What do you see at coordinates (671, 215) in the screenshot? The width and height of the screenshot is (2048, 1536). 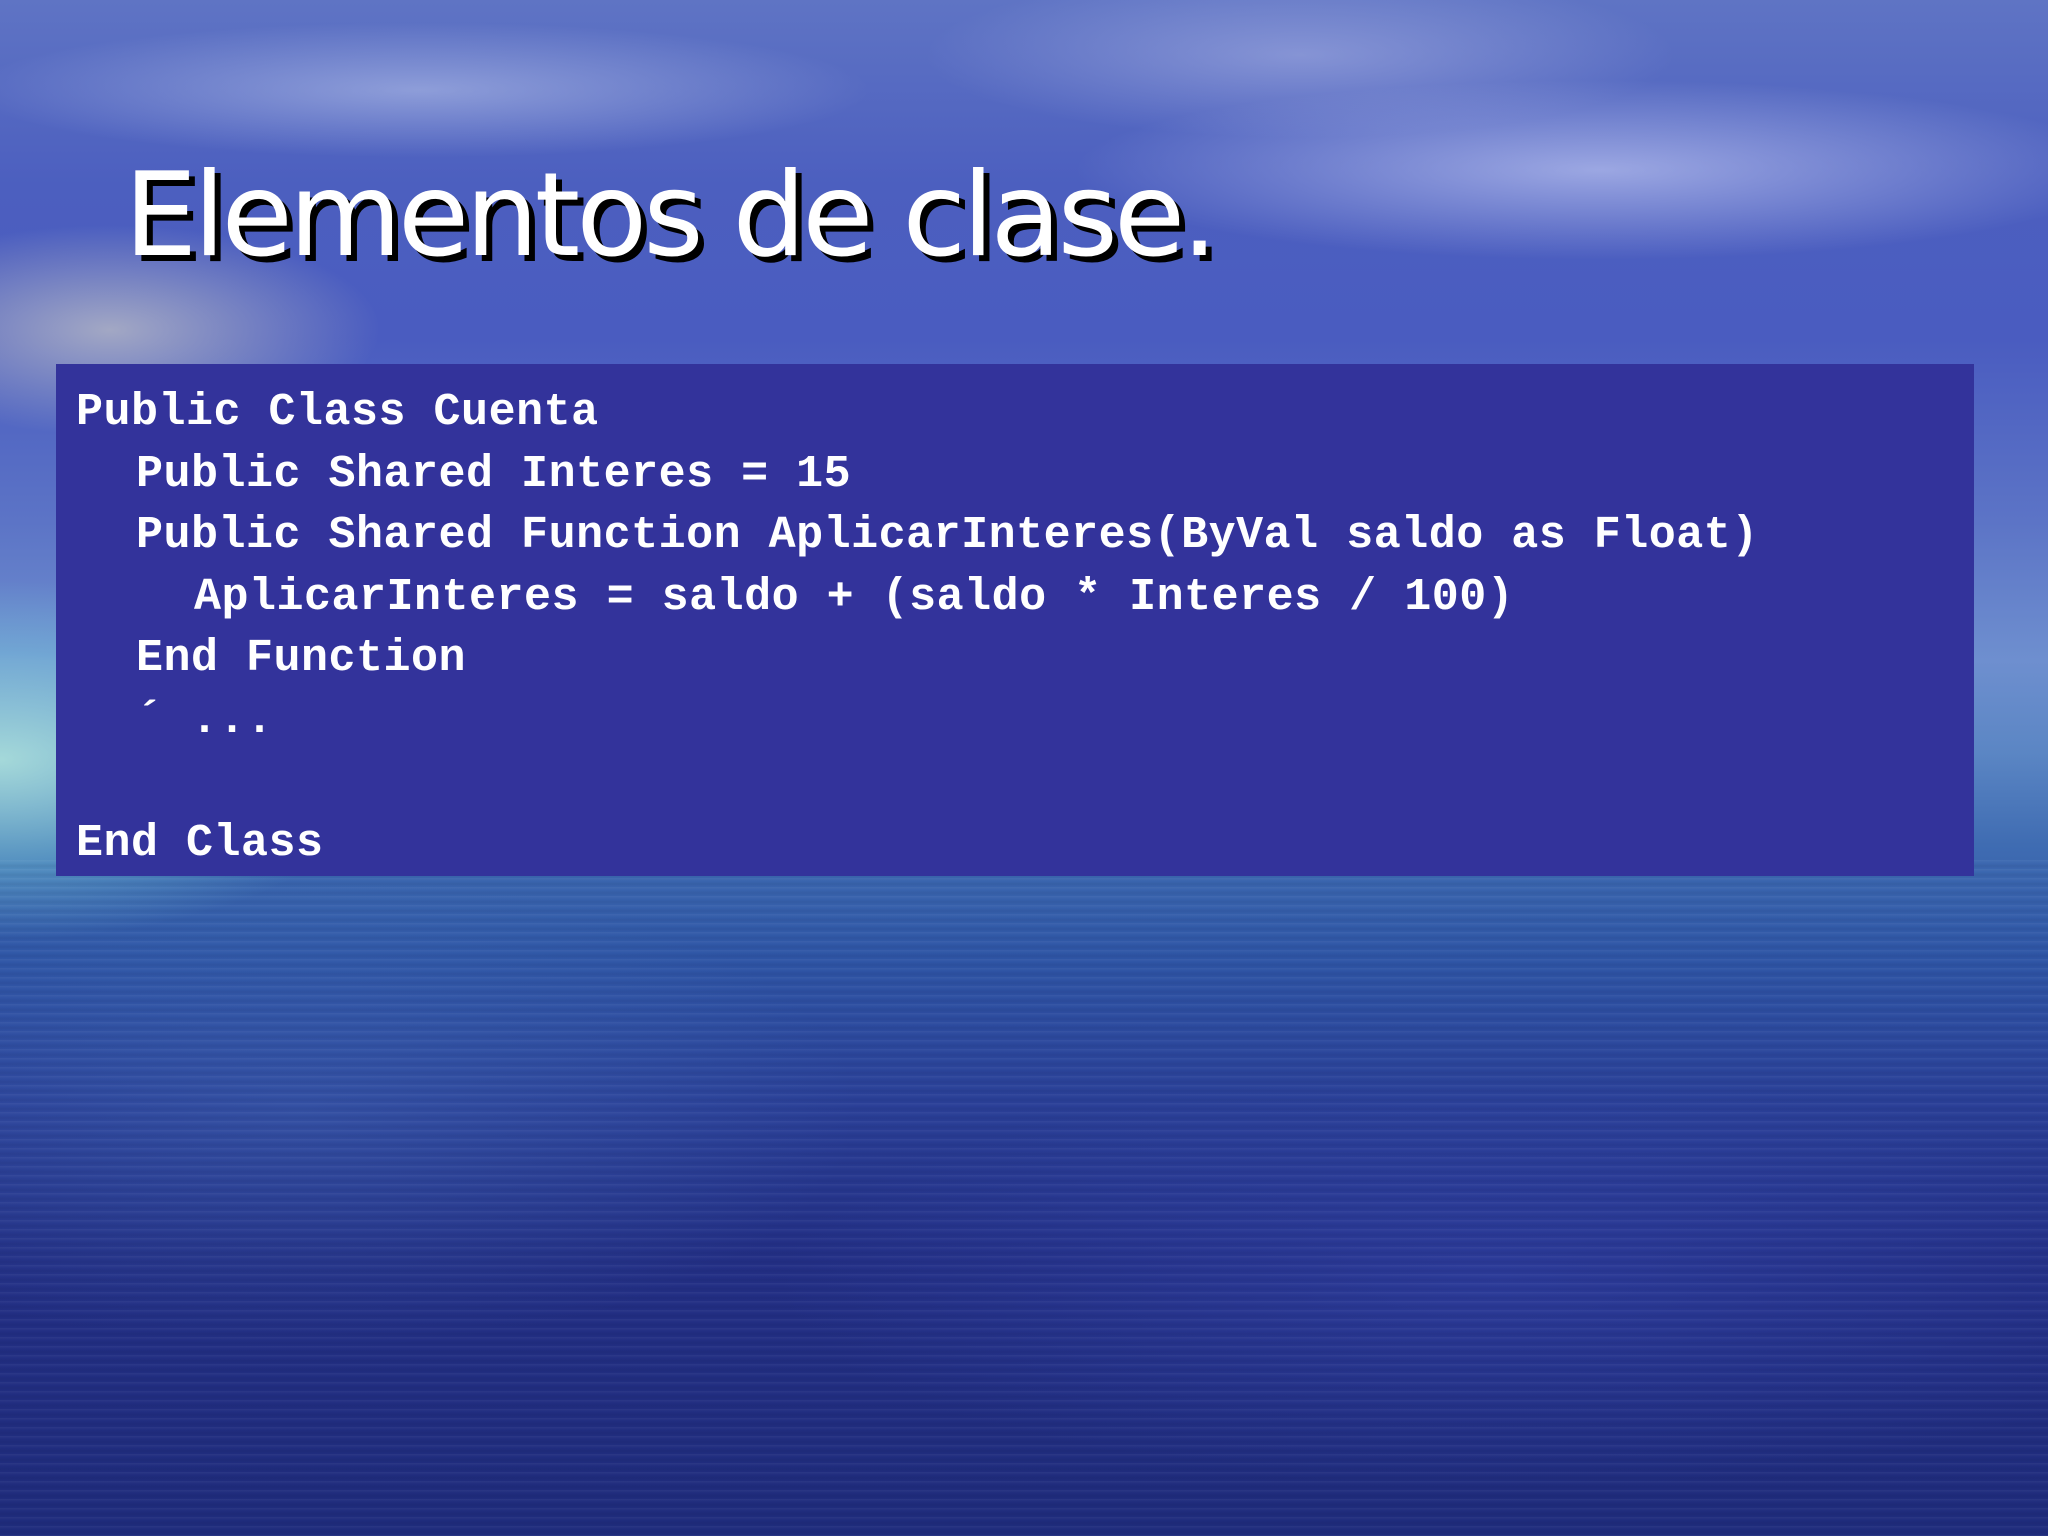 I see `slide-title: Elementos de clase.` at bounding box center [671, 215].